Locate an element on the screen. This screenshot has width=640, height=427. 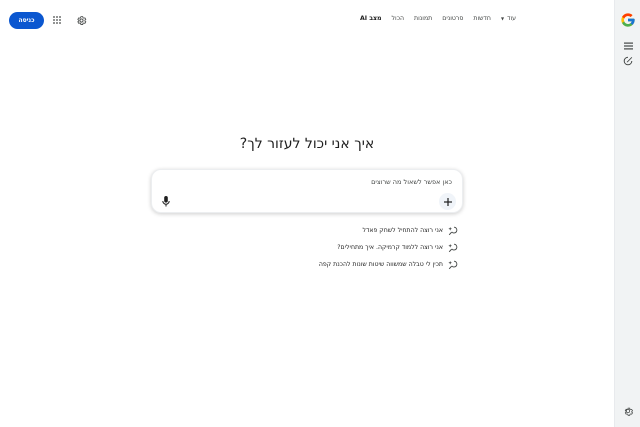
suggestion-text: אני רוצה להתחיל לשחק פאדל is located at coordinates (402, 230).